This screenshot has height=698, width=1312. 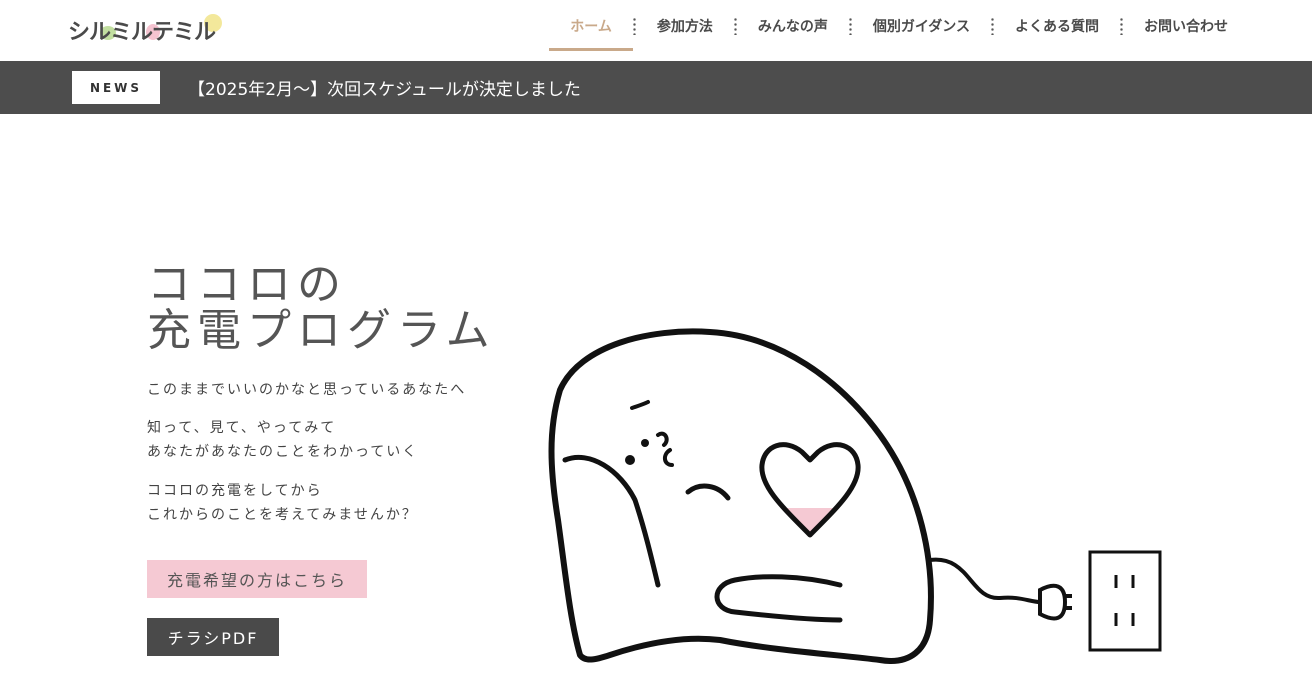 What do you see at coordinates (685, 26) in the screenshot?
I see `nav-item-how-to-join: 参加方法` at bounding box center [685, 26].